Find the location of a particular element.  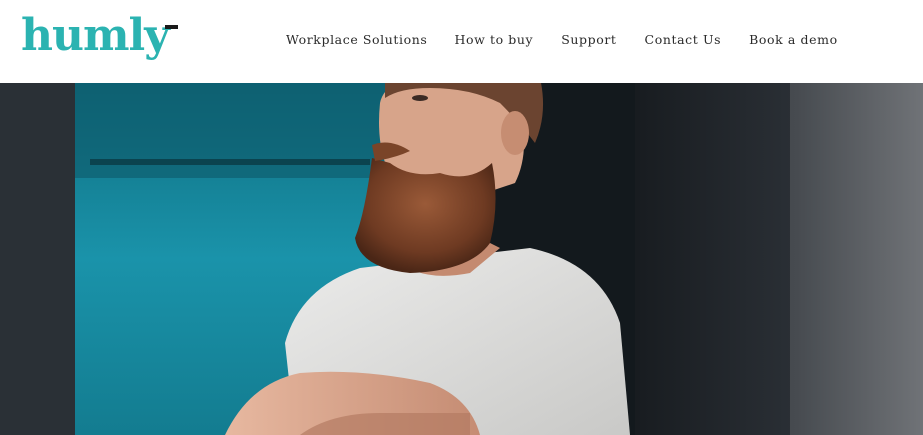

nav-workplace-solutions: Workplace Solutions is located at coordinates (356, 40).